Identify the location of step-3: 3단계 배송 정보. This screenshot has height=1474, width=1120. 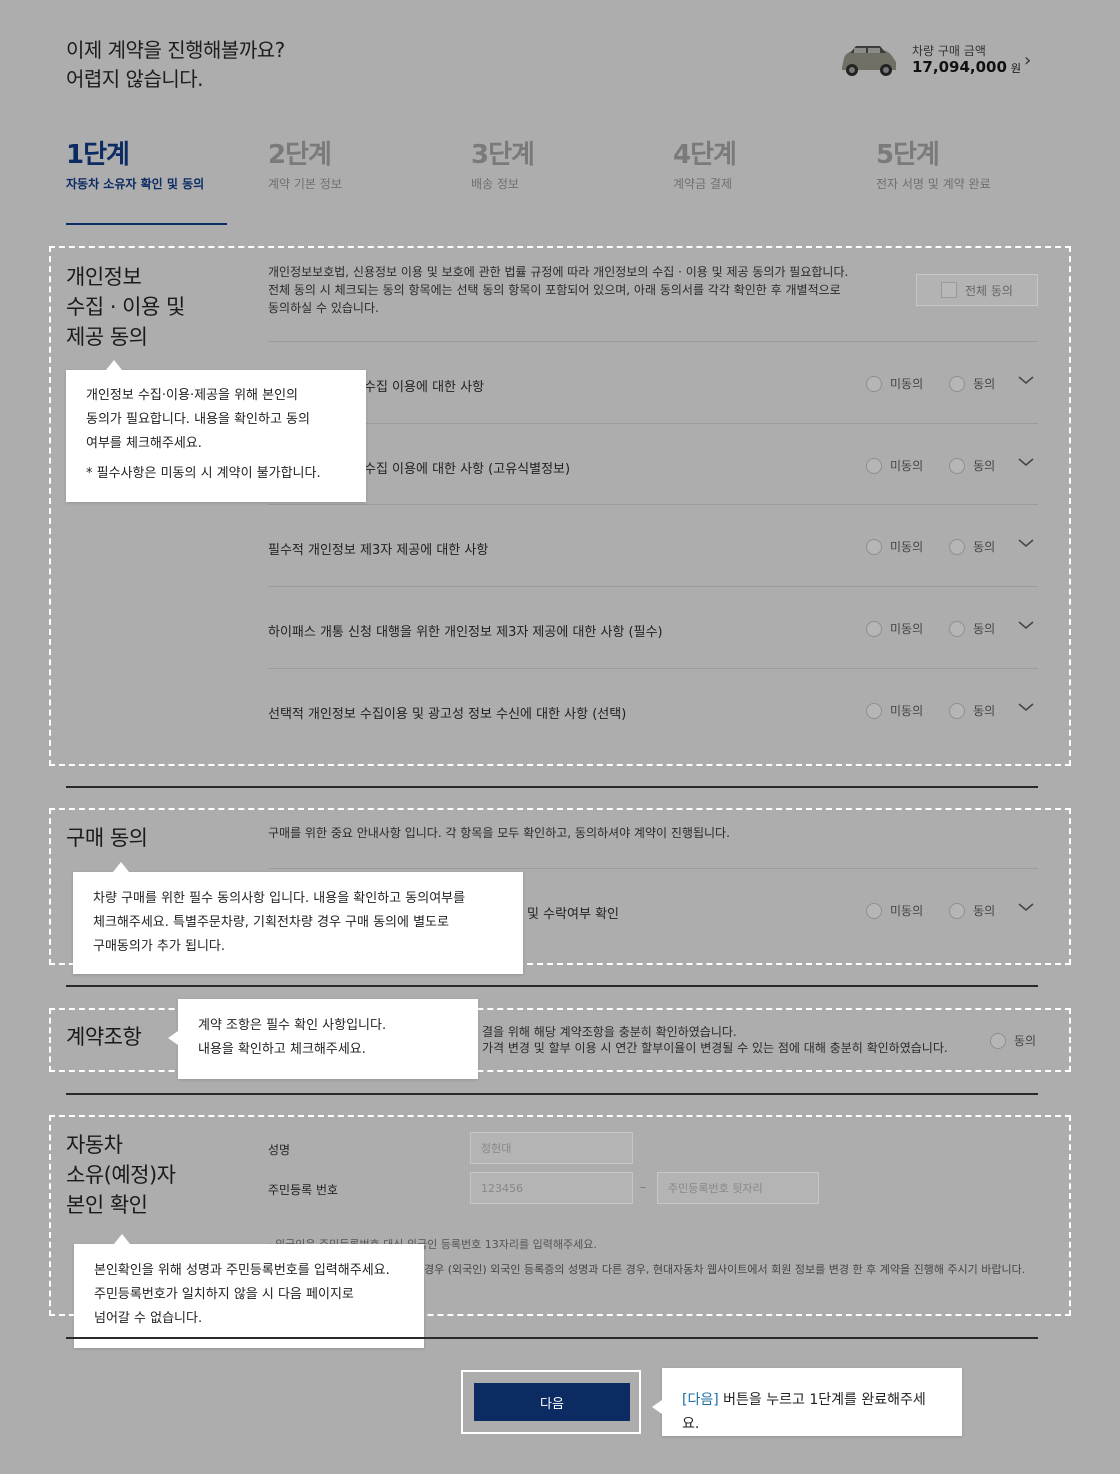
(503, 165).